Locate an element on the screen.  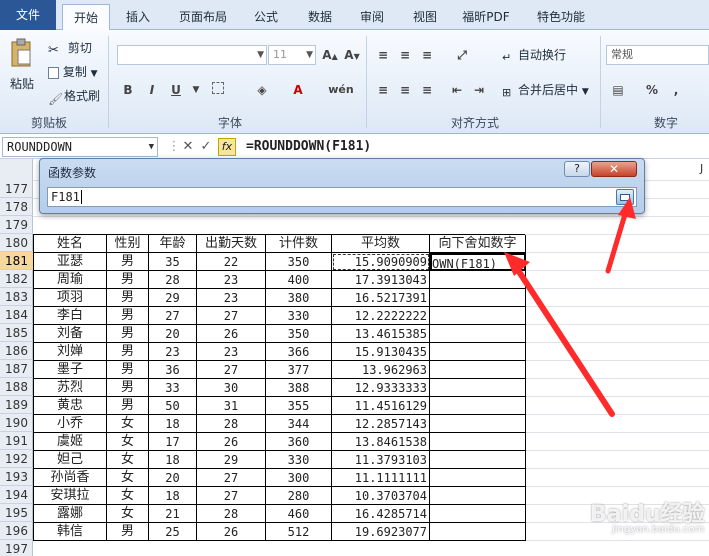
table-cell: 344 is located at coordinates (299, 424).